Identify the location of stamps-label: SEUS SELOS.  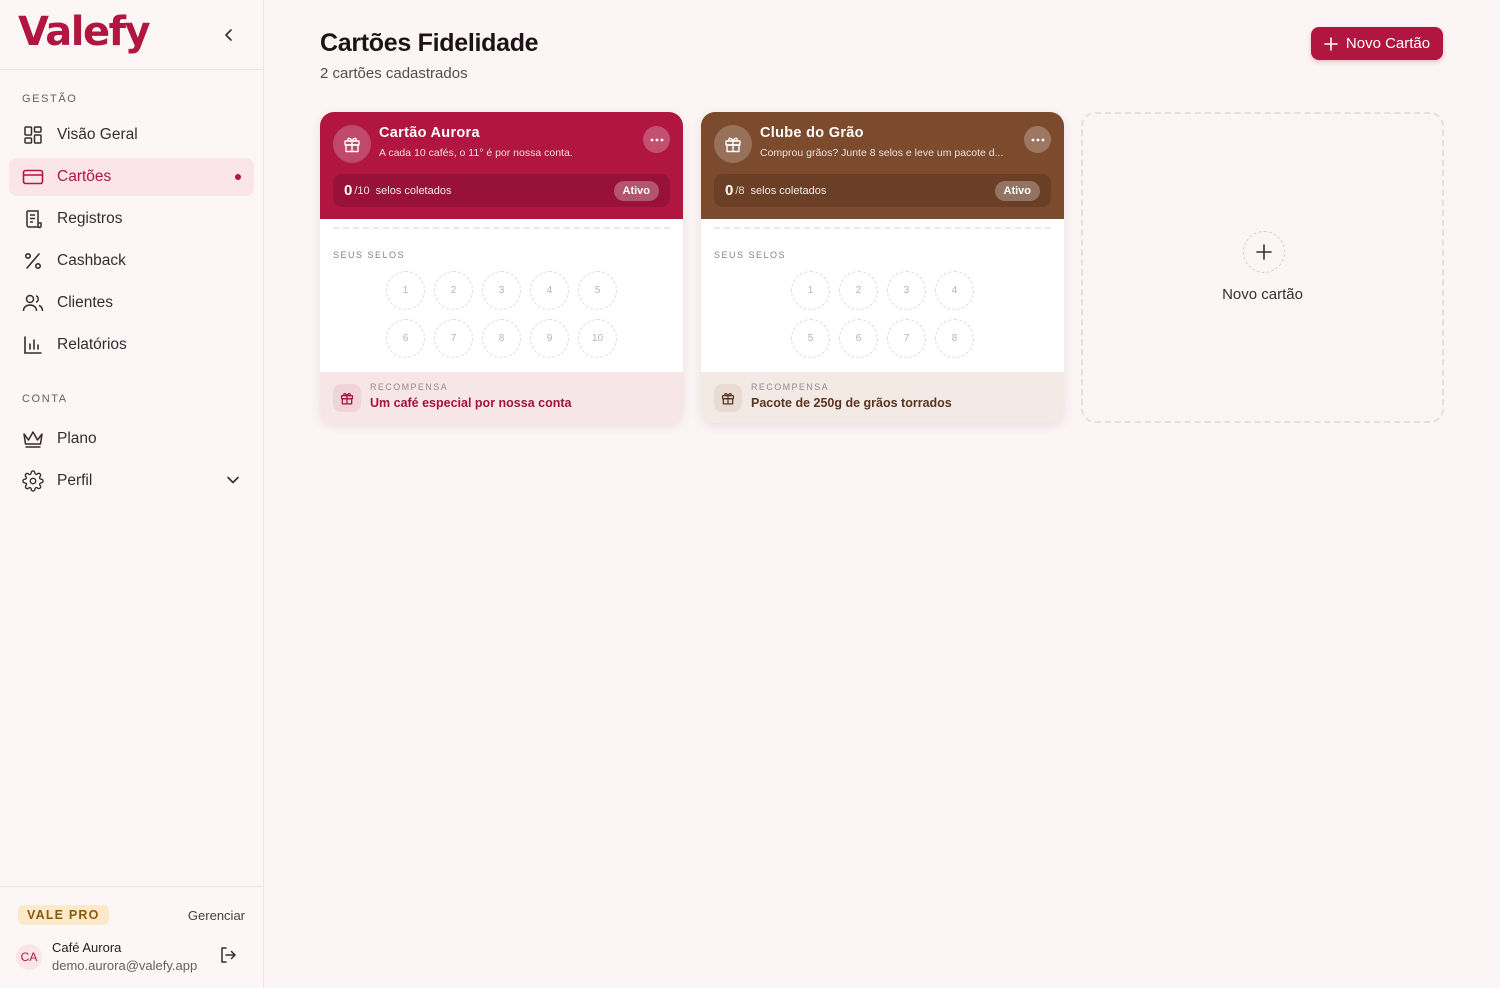
(369, 255).